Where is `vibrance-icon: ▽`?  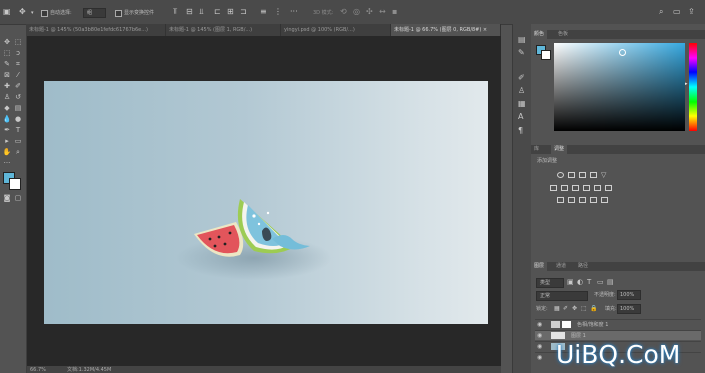 vibrance-icon: ▽ is located at coordinates (603, 175).